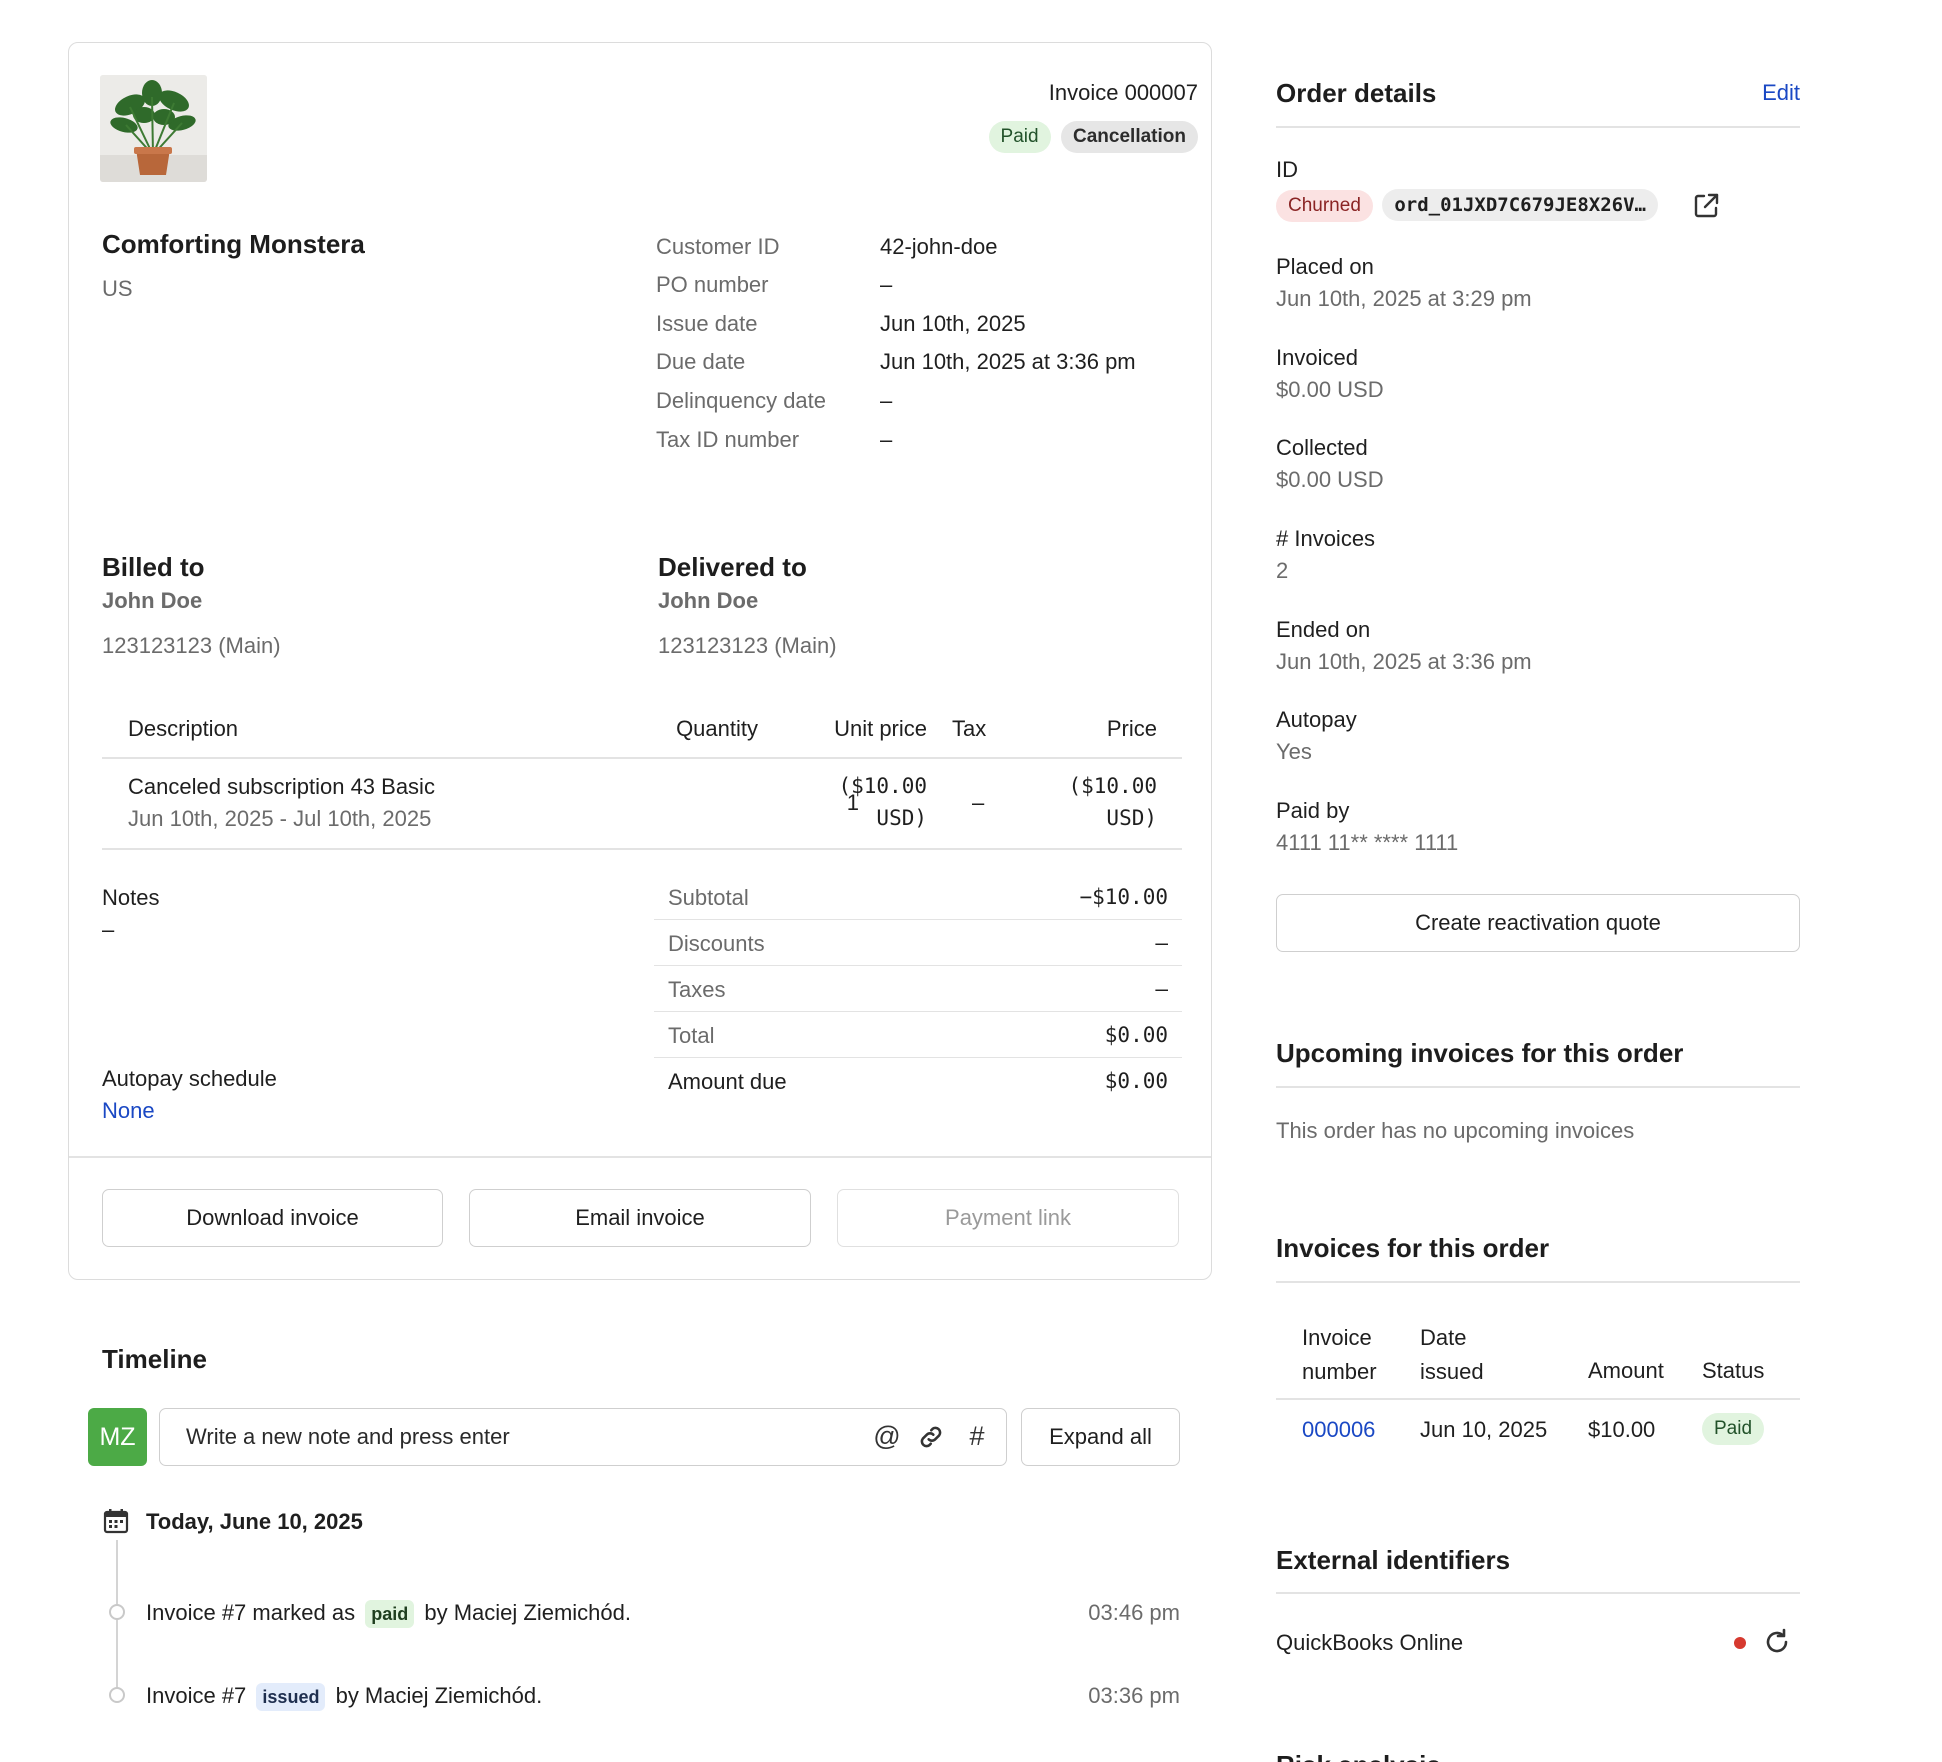 The image size is (1942, 1762). Describe the element at coordinates (886, 284) in the screenshot. I see `po-number-value: –` at that location.